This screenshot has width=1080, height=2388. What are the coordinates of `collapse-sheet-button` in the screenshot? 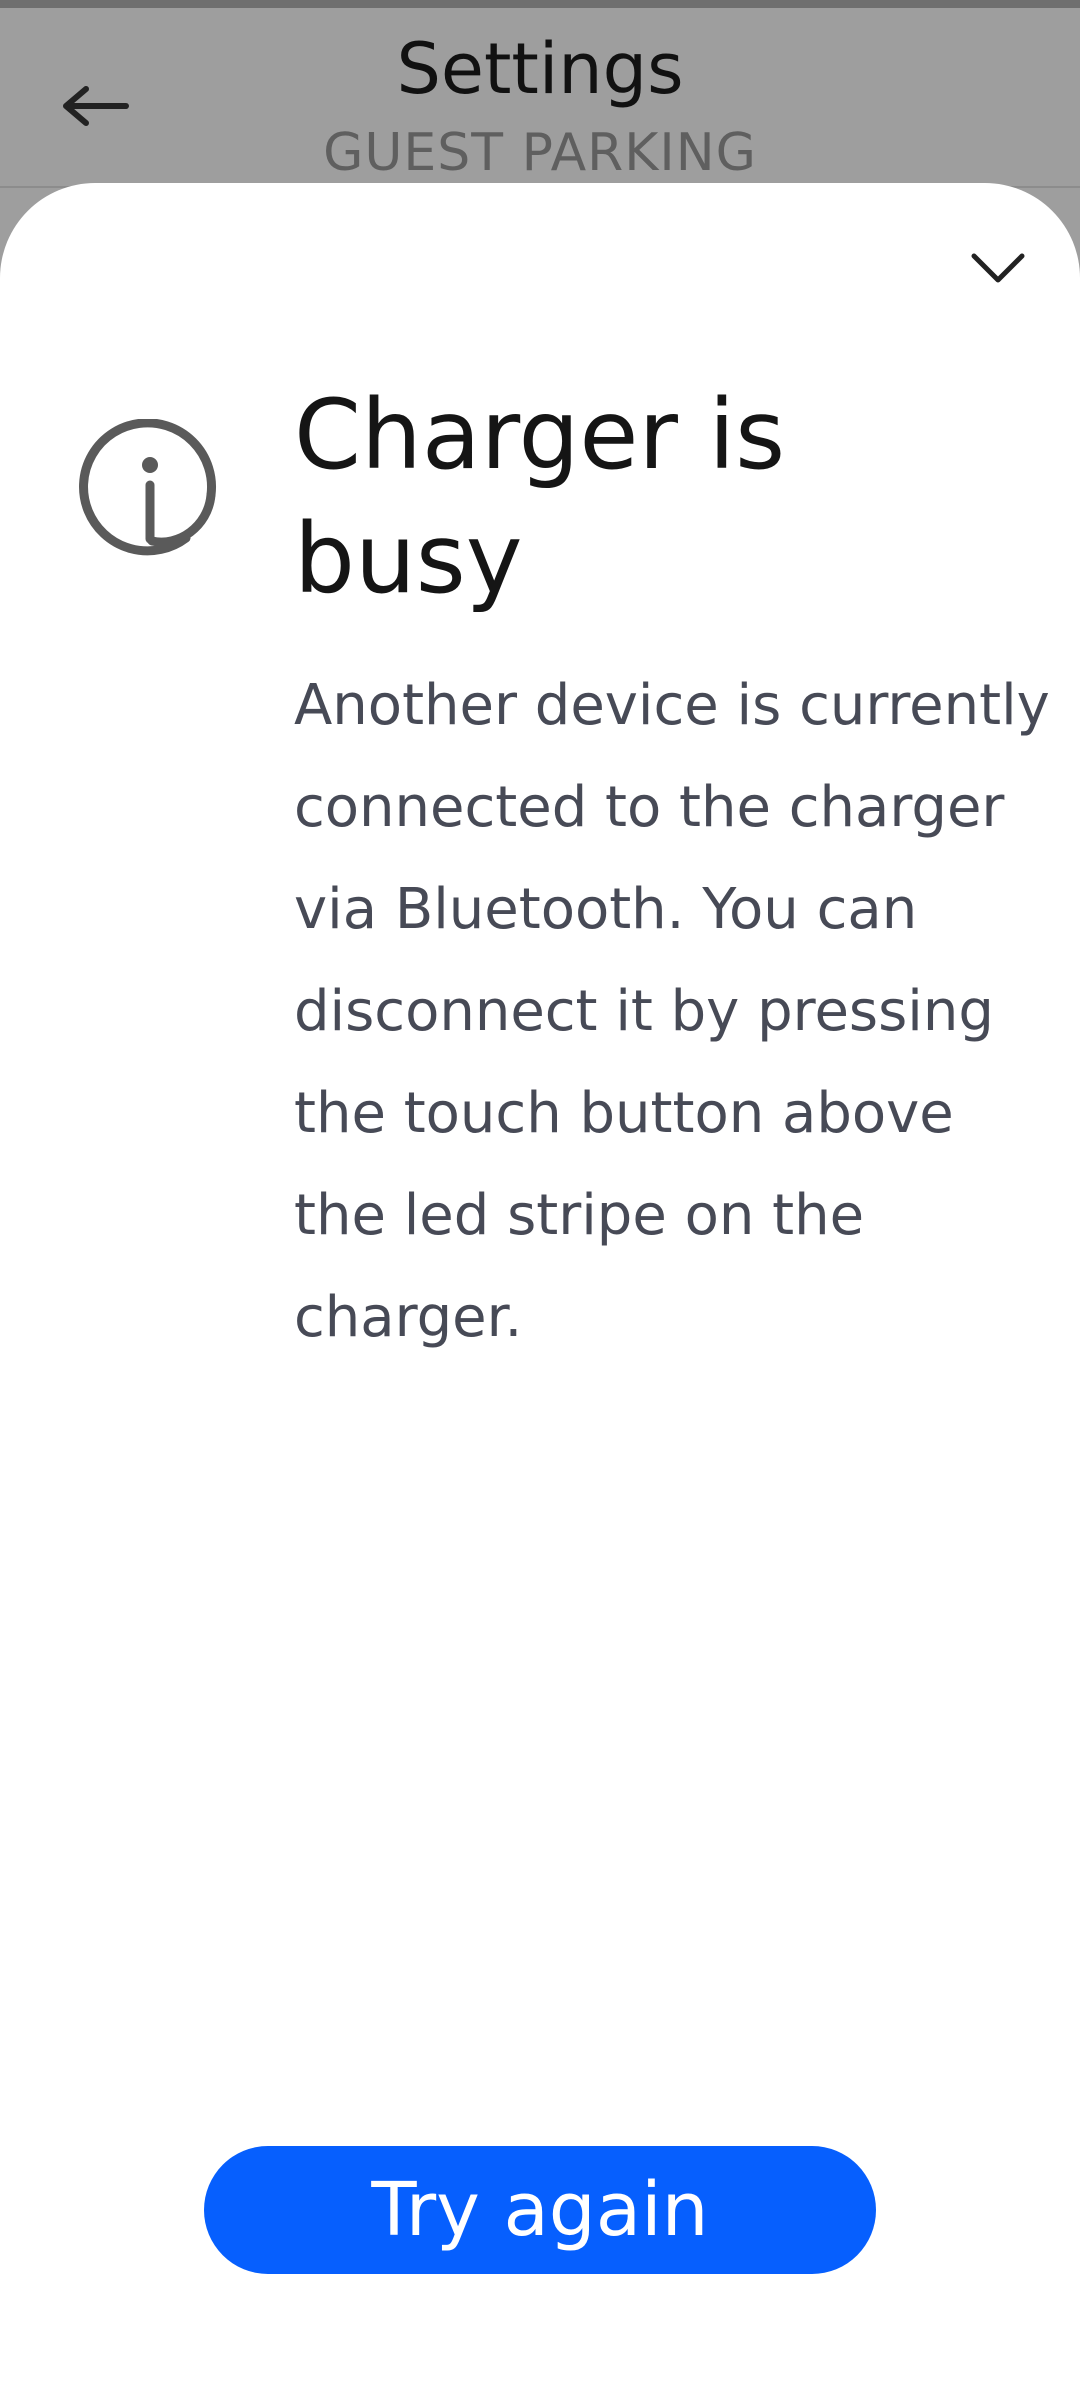 It's located at (998, 268).